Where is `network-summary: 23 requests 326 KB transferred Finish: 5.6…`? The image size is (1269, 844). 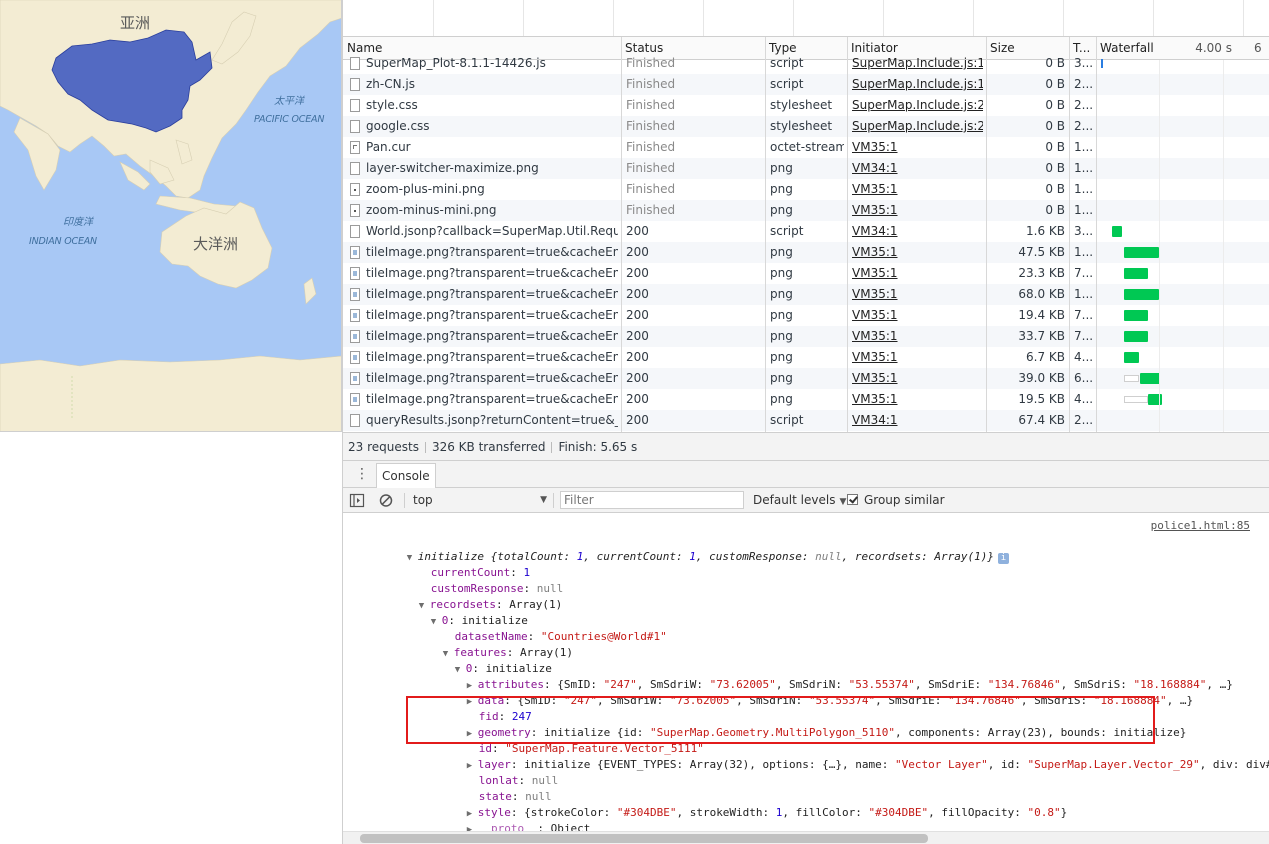
network-summary: 23 requests 326 KB transferred Finish: 5.6… is located at coordinates (806, 446).